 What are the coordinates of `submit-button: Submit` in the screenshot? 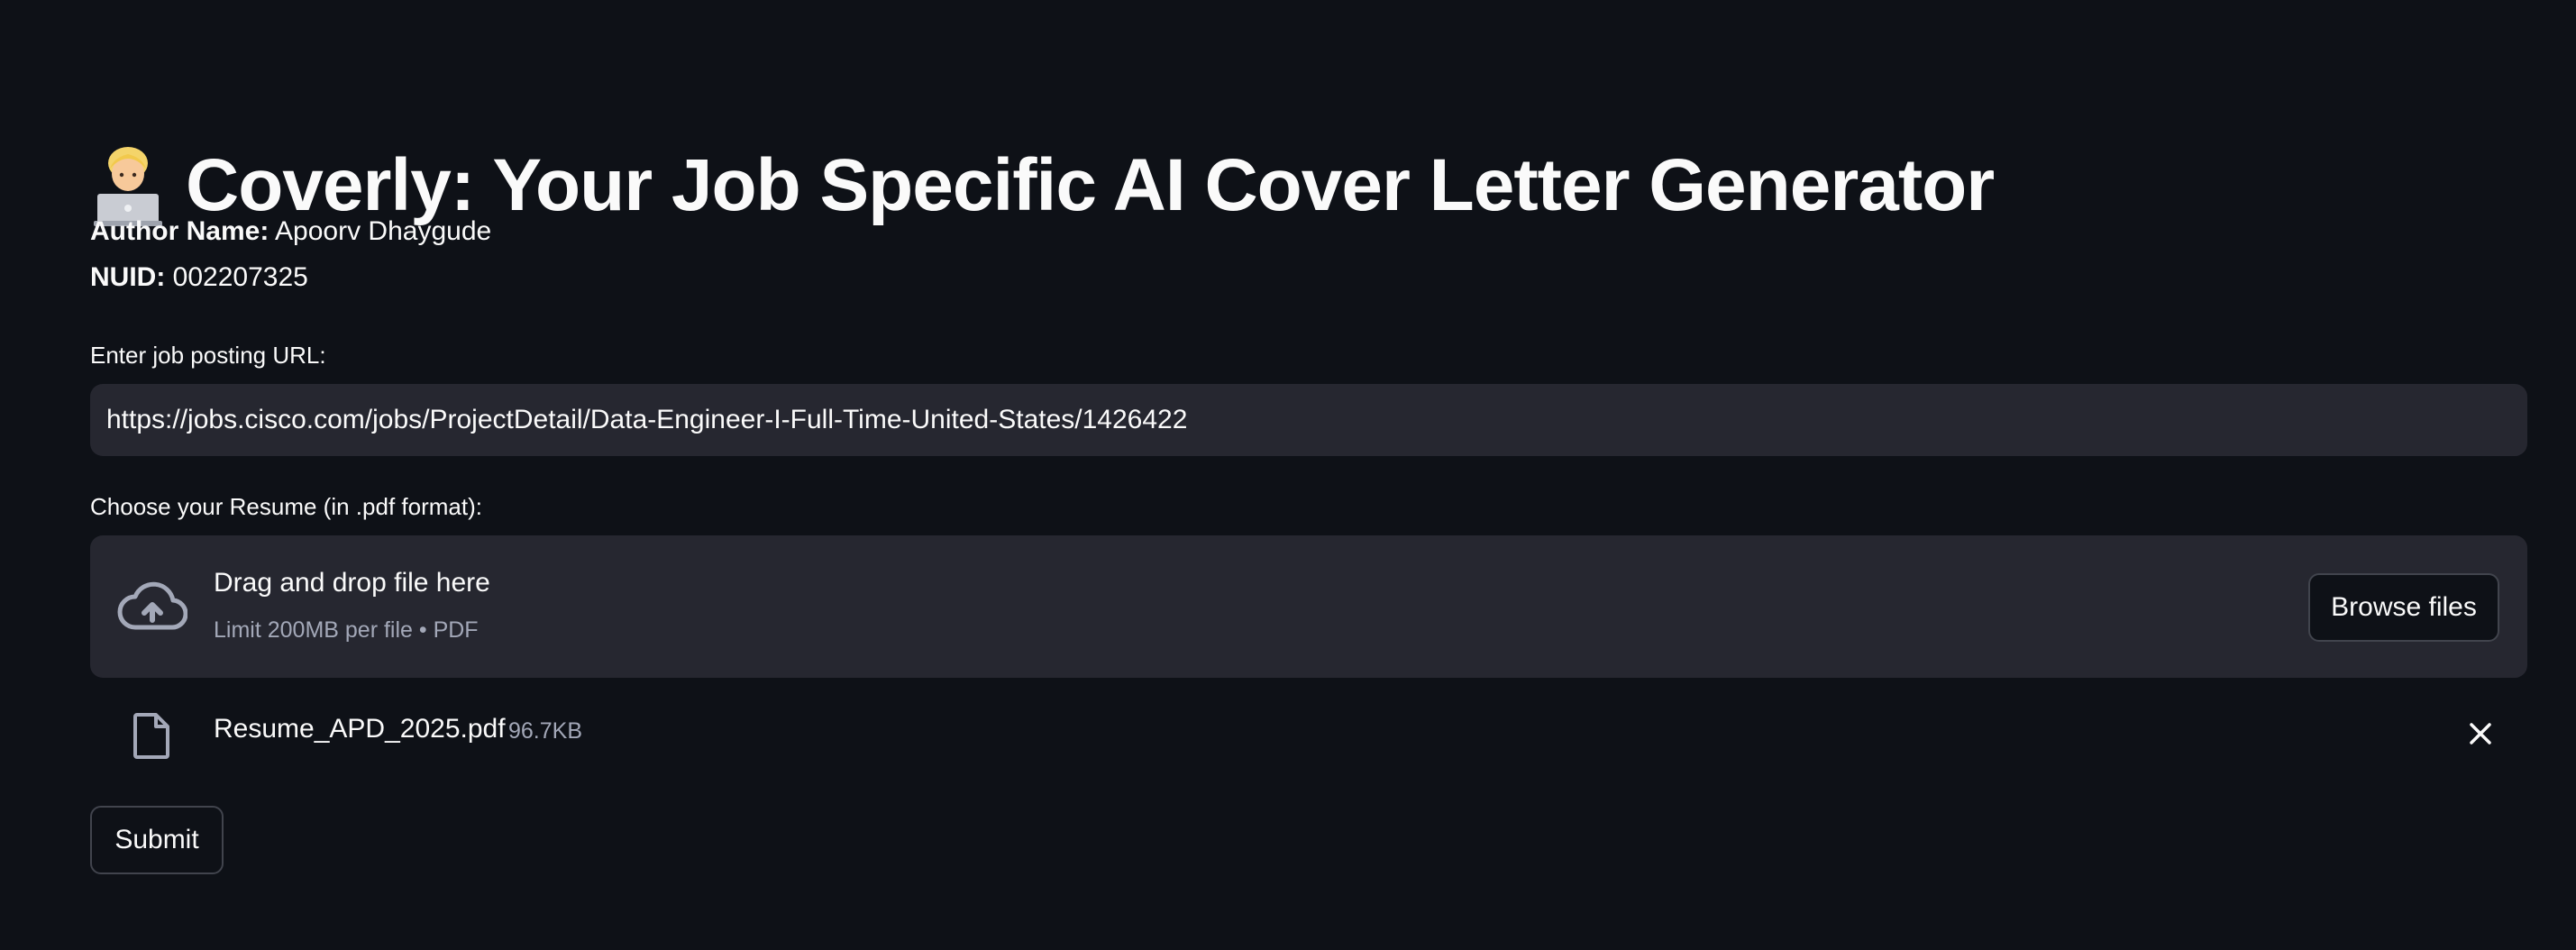 It's located at (157, 840).